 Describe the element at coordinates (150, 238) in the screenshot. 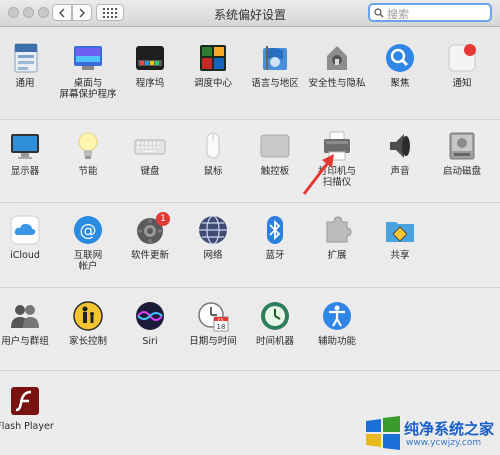

I see `pane-software-update: 1 软件更新` at that location.